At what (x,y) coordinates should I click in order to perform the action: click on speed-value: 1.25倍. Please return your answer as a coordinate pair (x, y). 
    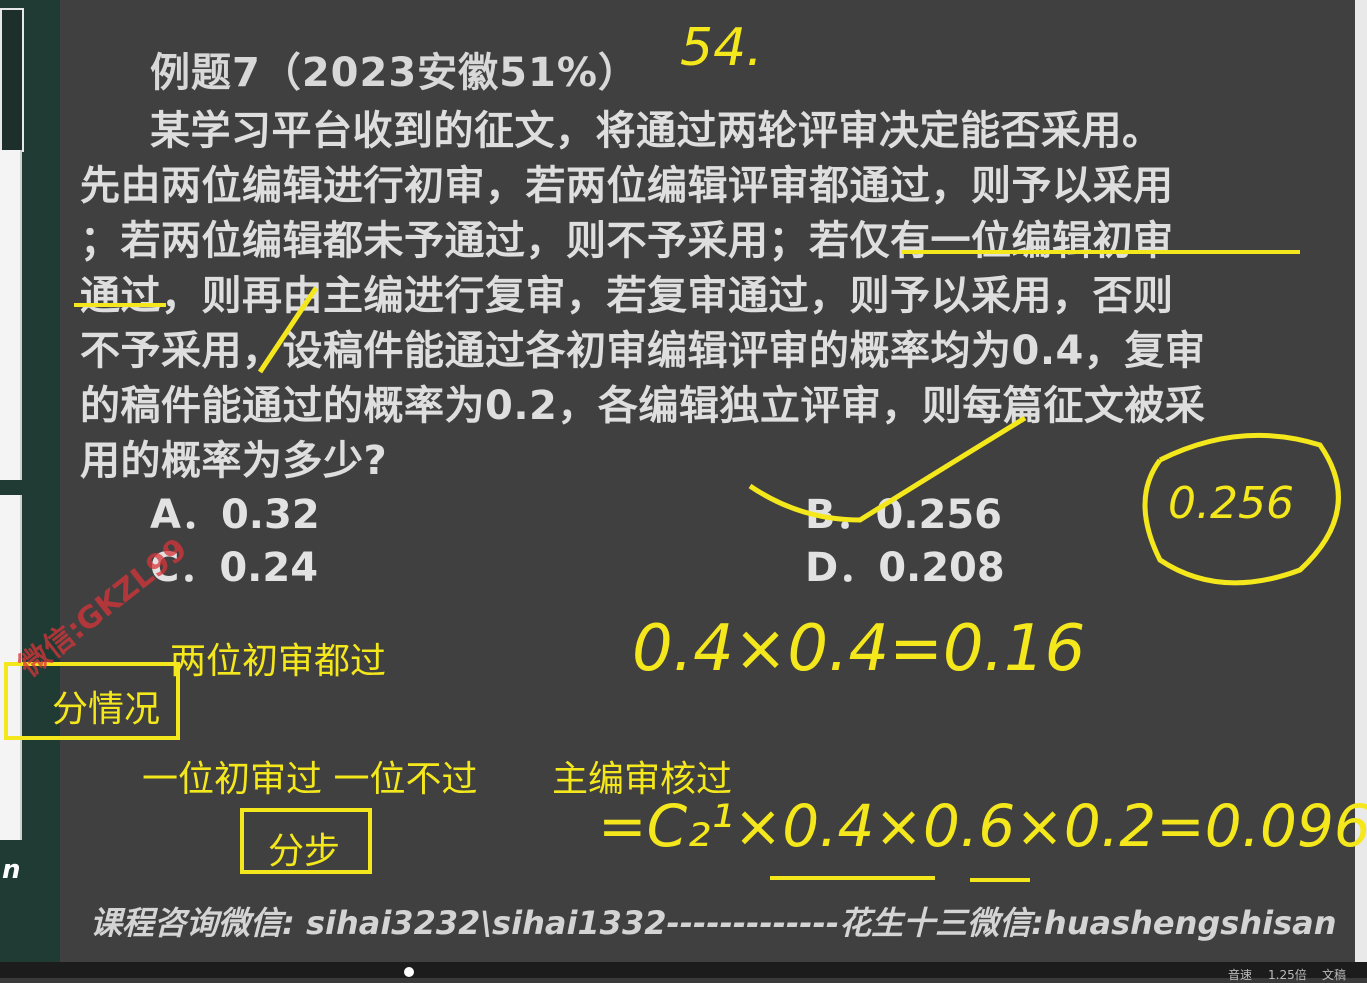
    Looking at the image, I should click on (1287, 974).